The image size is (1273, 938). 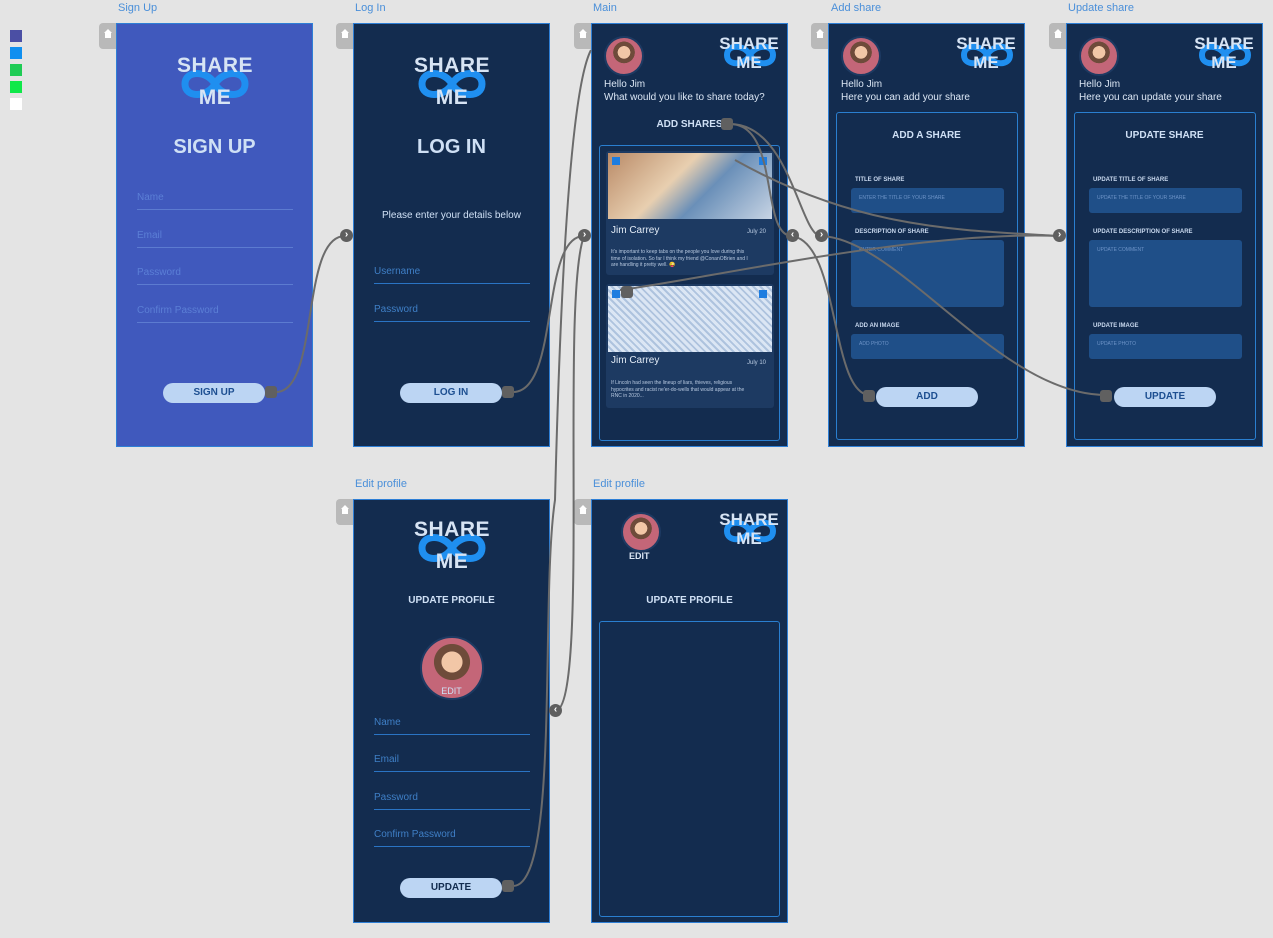 What do you see at coordinates (1150, 97) in the screenshot?
I see `share-prompt: Here you can update your share` at bounding box center [1150, 97].